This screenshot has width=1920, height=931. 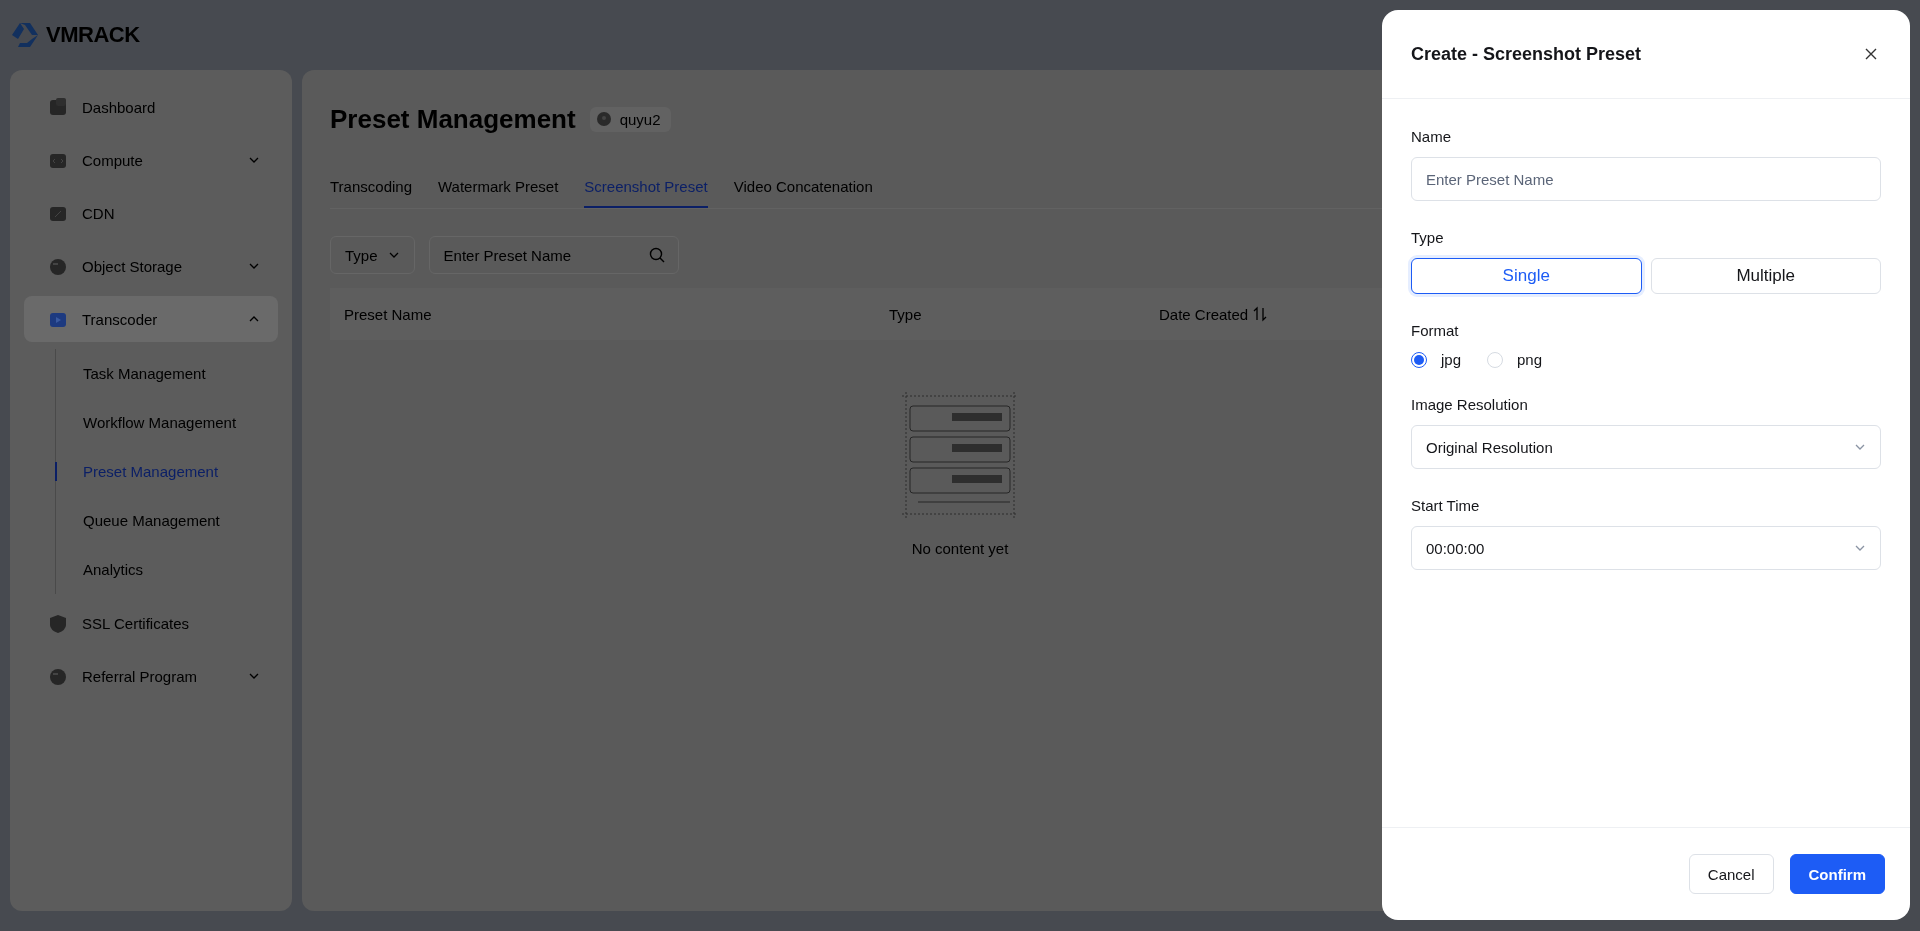 I want to click on tab: Transcoding, so click(x=371, y=187).